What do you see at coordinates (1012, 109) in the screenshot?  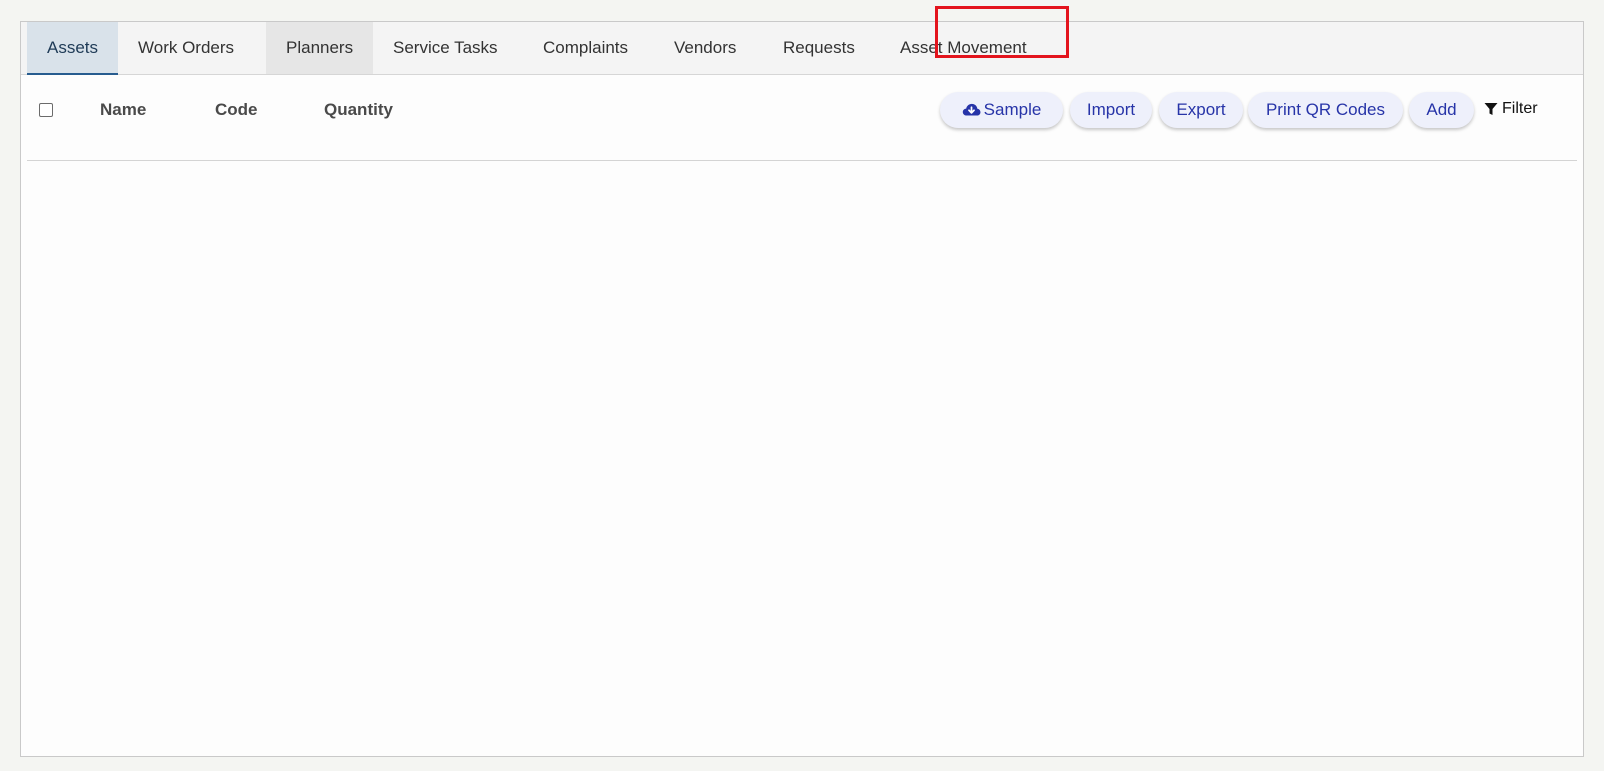 I see `sample-button-label: Sample` at bounding box center [1012, 109].